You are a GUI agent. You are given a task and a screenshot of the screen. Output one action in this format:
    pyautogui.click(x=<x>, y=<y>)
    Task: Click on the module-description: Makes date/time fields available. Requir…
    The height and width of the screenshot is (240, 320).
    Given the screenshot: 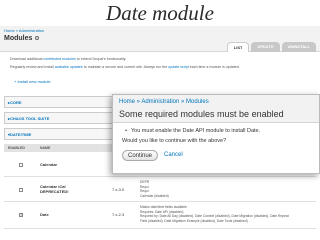 What is the action you would take?
    pyautogui.click(x=214, y=214)
    